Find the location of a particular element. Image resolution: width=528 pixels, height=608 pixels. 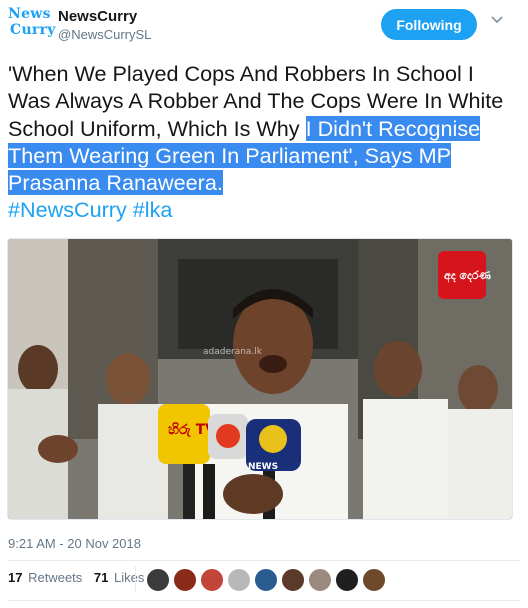

account-names: NewsCurry @NewsCurrySL is located at coordinates (104, 26).